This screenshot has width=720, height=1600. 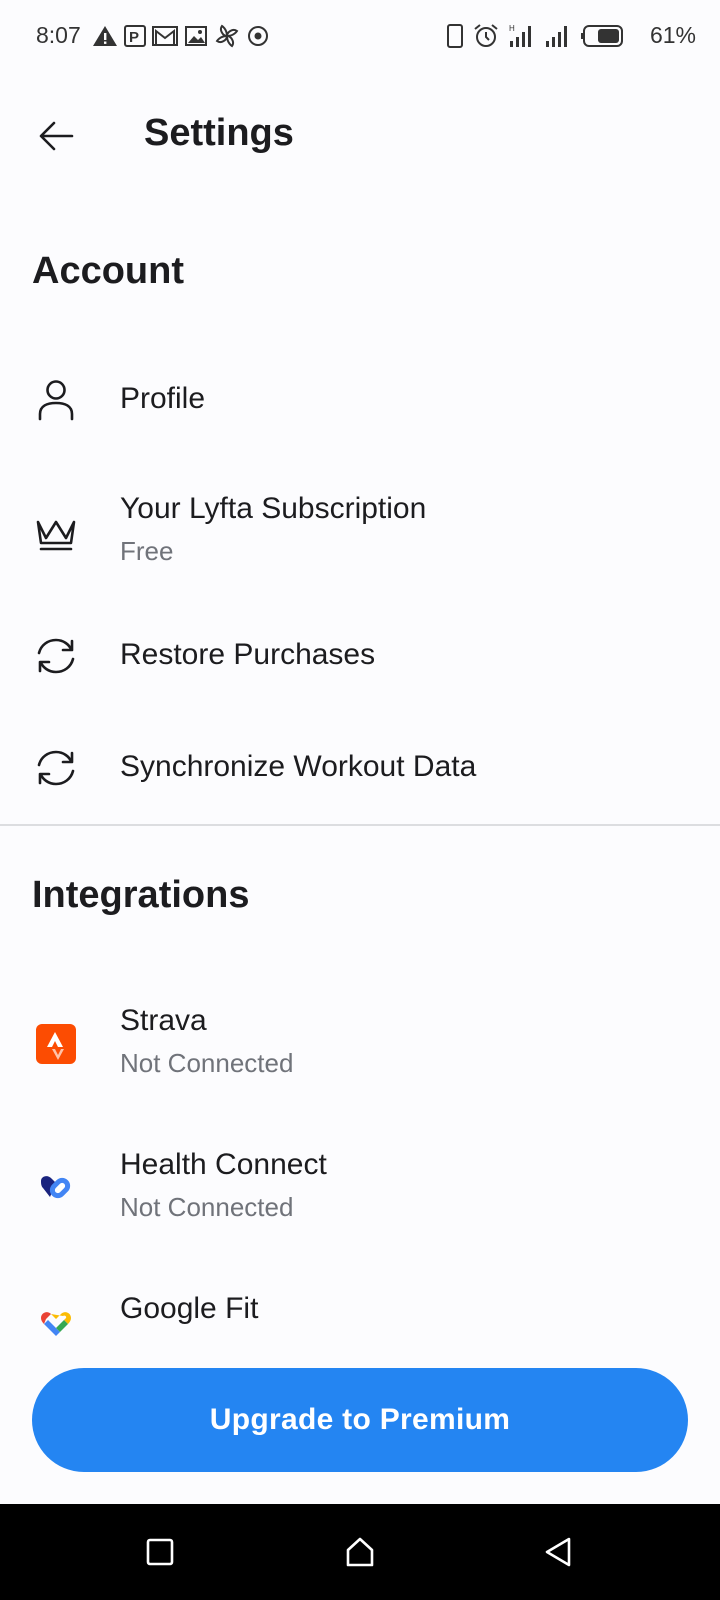 What do you see at coordinates (56, 1188) in the screenshot?
I see `health-connect-icon` at bounding box center [56, 1188].